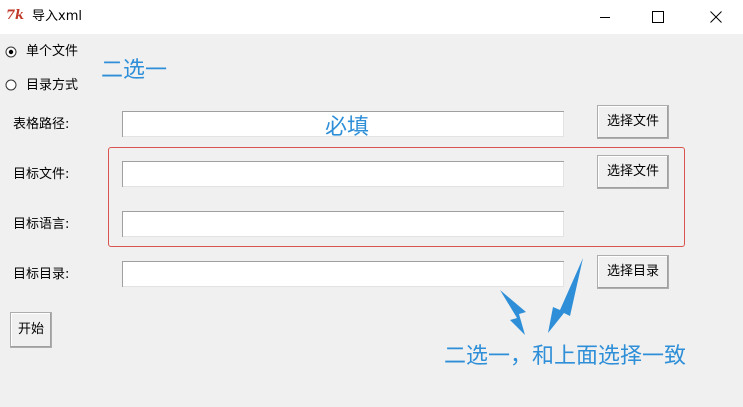 The height and width of the screenshot is (407, 743). Describe the element at coordinates (565, 295) in the screenshot. I see `arrow-to-target-dir-icon` at that location.